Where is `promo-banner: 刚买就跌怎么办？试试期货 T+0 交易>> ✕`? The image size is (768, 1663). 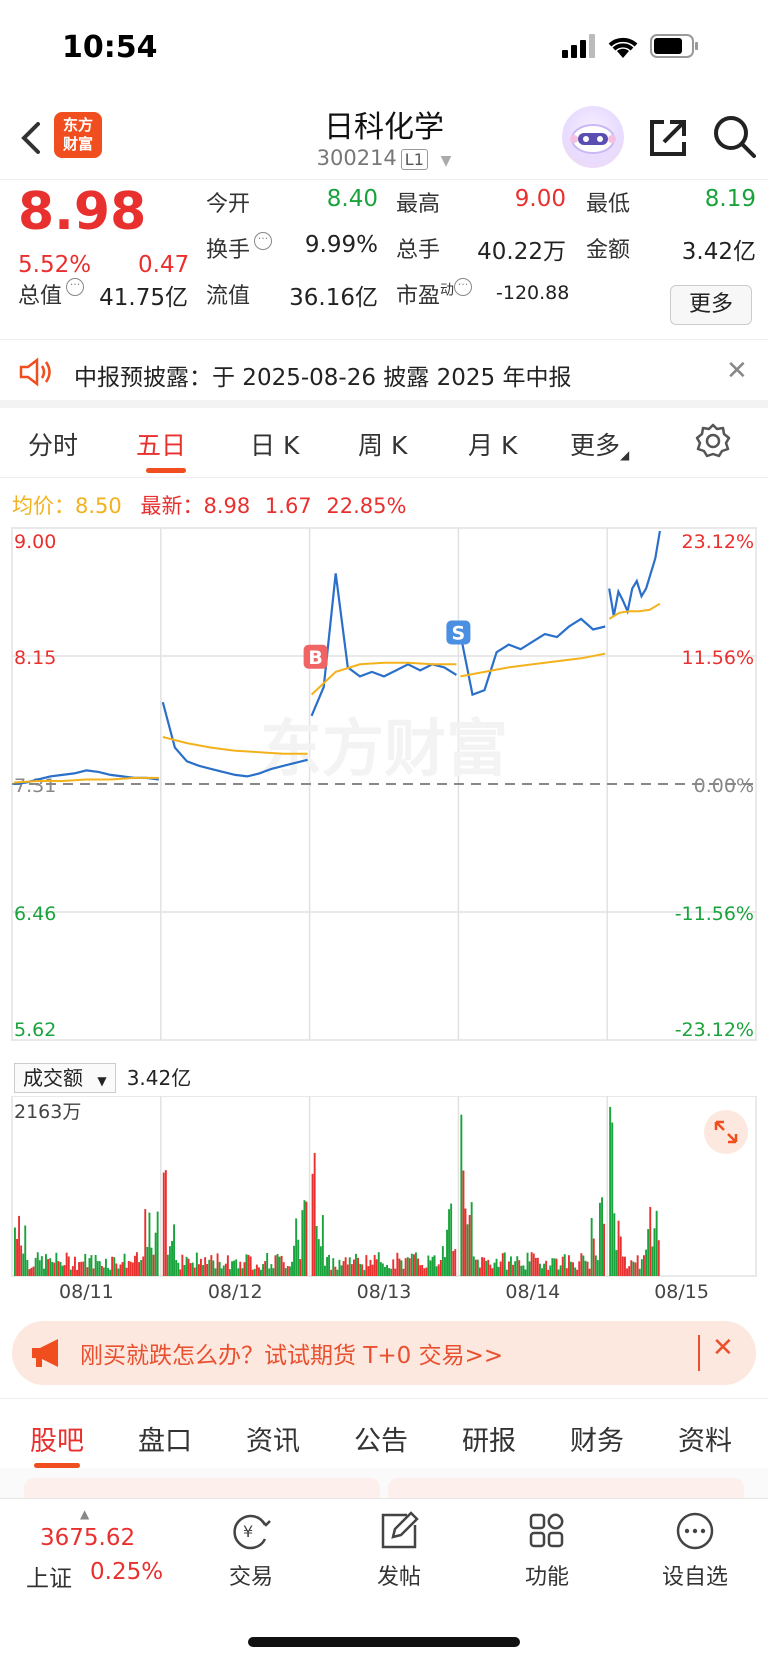 promo-banner: 刚买就跌怎么办？试试期货 T+0 交易>> ✕ is located at coordinates (384, 1353).